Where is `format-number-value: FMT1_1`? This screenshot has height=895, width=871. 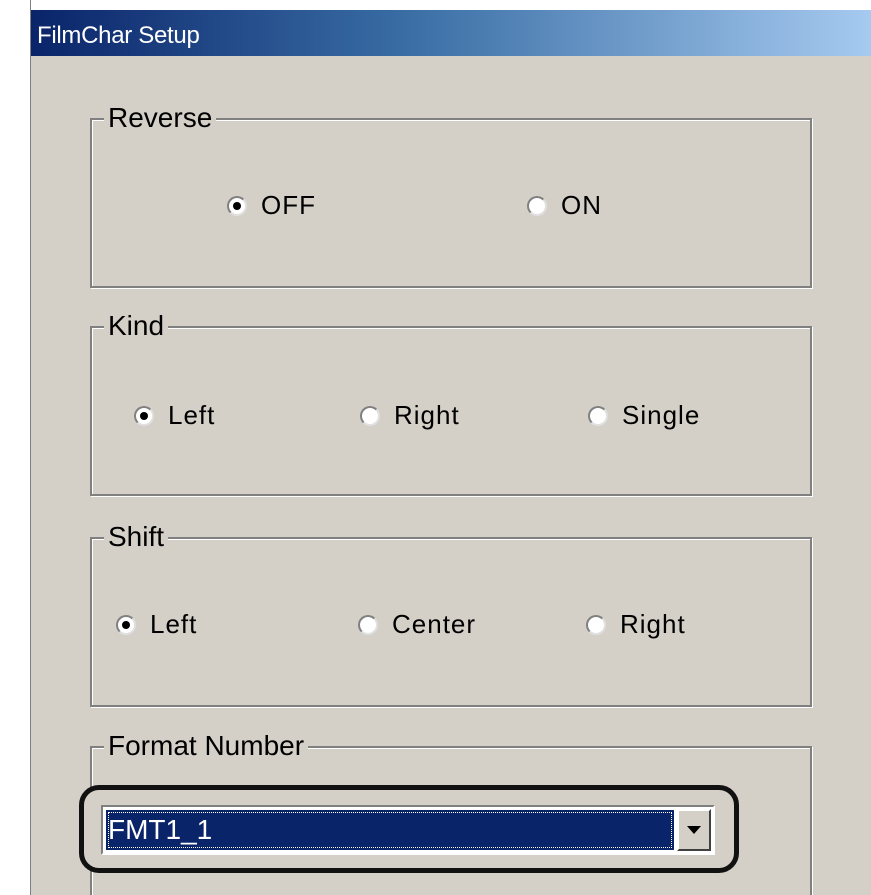 format-number-value: FMT1_1 is located at coordinates (390, 830).